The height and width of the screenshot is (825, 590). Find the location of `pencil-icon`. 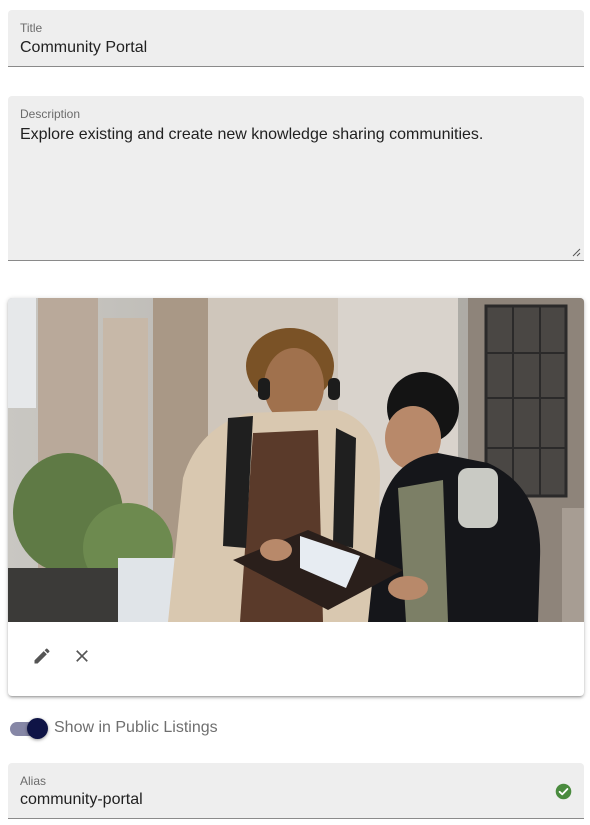

pencil-icon is located at coordinates (42, 656).